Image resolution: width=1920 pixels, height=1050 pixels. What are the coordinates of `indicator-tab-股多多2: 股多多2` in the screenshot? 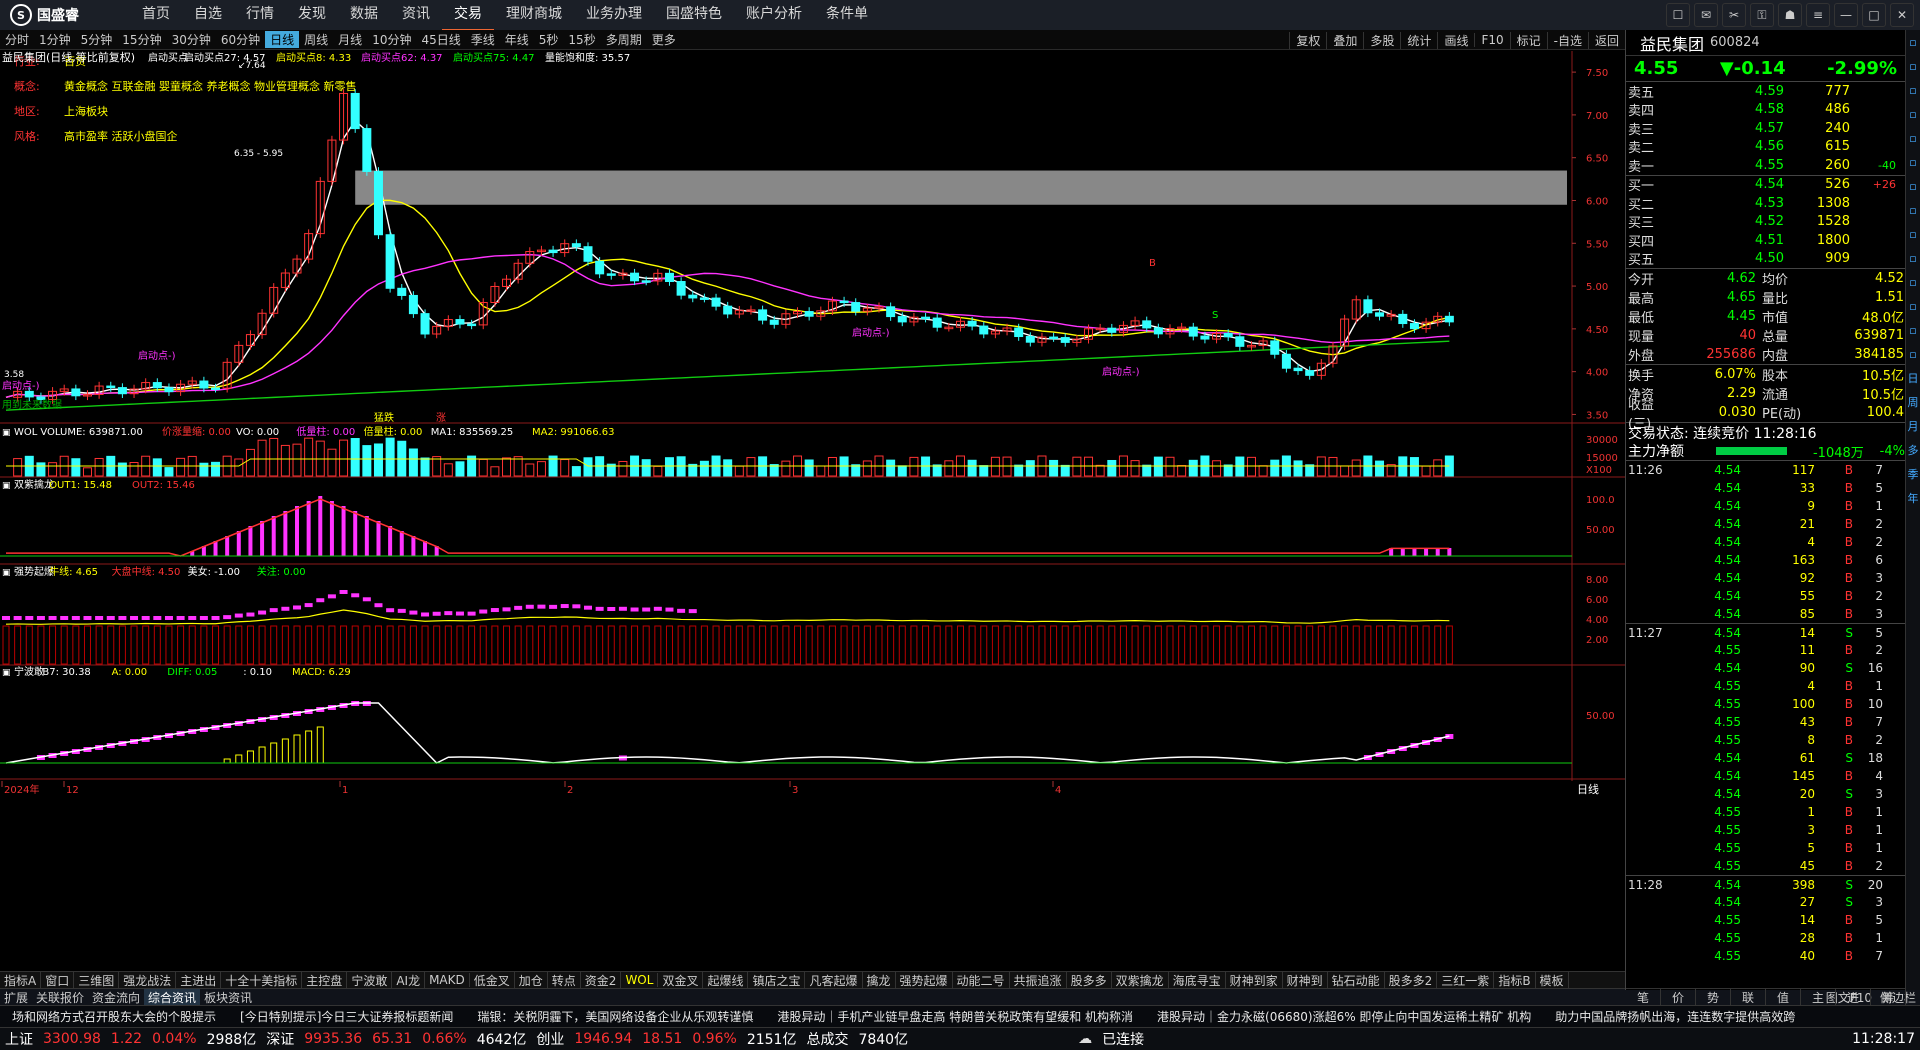 It's located at (1411, 980).